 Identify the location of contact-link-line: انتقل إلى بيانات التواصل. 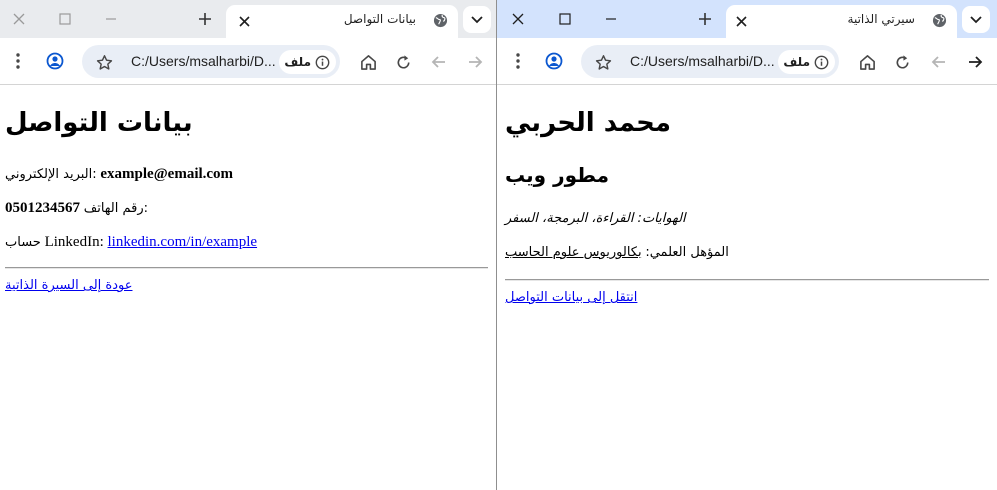
(571, 297).